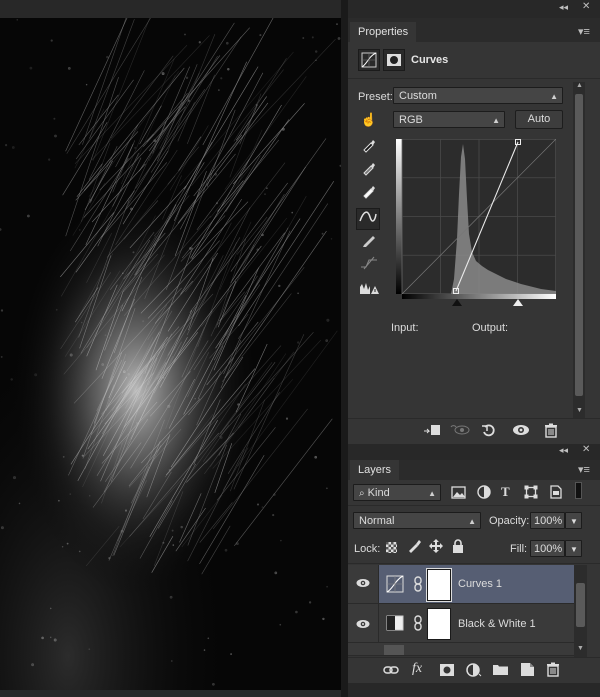 This screenshot has height=697, width=600. Describe the element at coordinates (490, 328) in the screenshot. I see `output-label: Output:` at that location.